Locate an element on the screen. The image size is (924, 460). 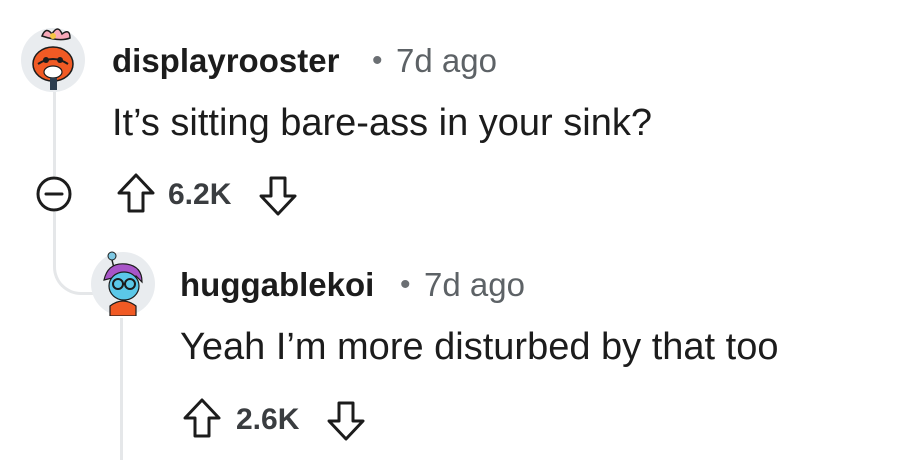
collapse-button is located at coordinates (54, 194).